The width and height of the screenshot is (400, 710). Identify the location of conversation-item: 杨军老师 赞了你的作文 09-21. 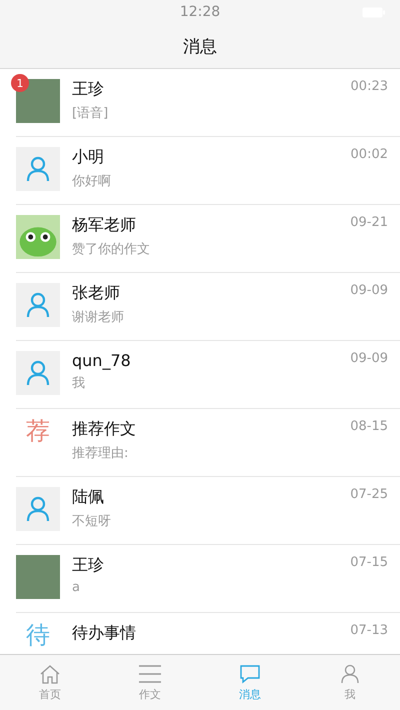
(200, 239).